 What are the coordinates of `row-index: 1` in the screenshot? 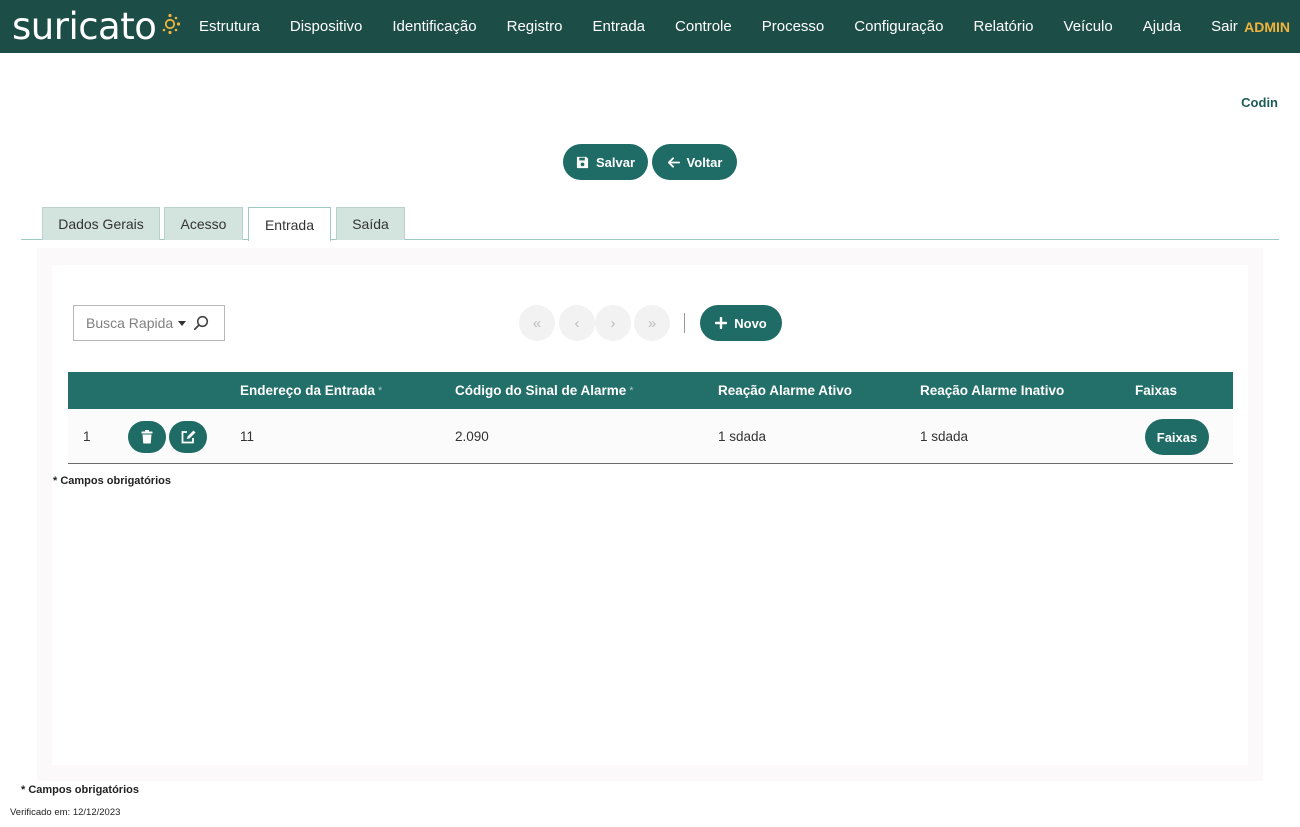 It's located at (87, 436).